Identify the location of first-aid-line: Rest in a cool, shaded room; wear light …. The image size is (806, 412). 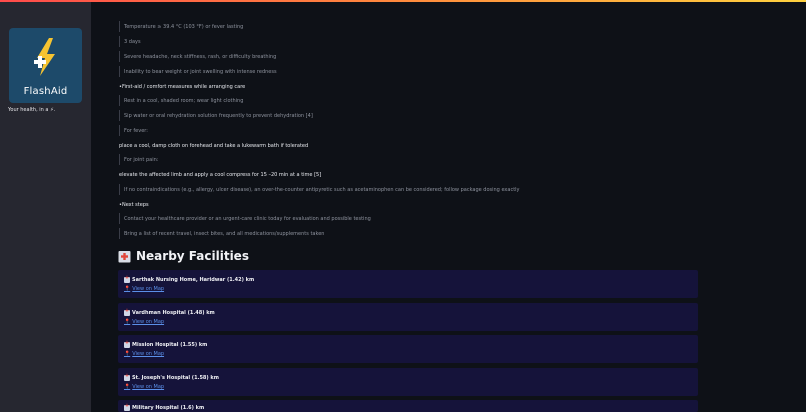
(181, 100).